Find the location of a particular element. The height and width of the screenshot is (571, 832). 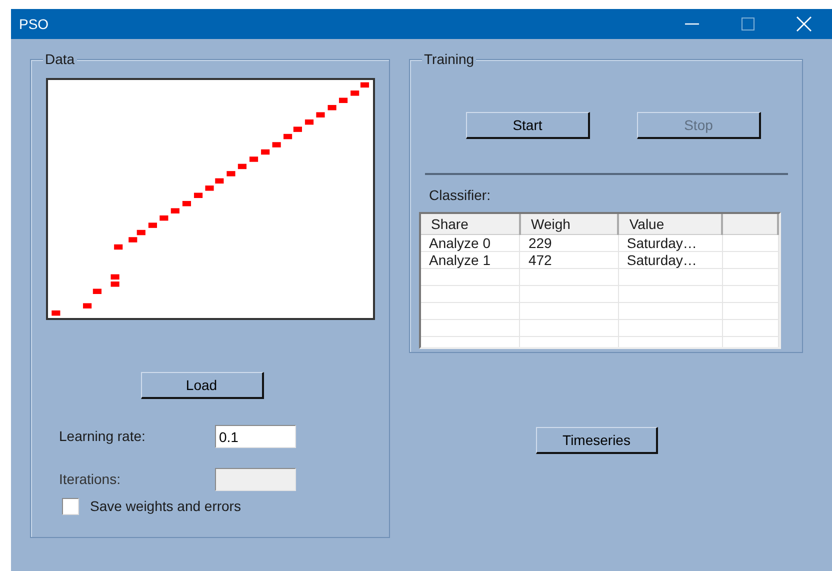

close-icon is located at coordinates (804, 24).